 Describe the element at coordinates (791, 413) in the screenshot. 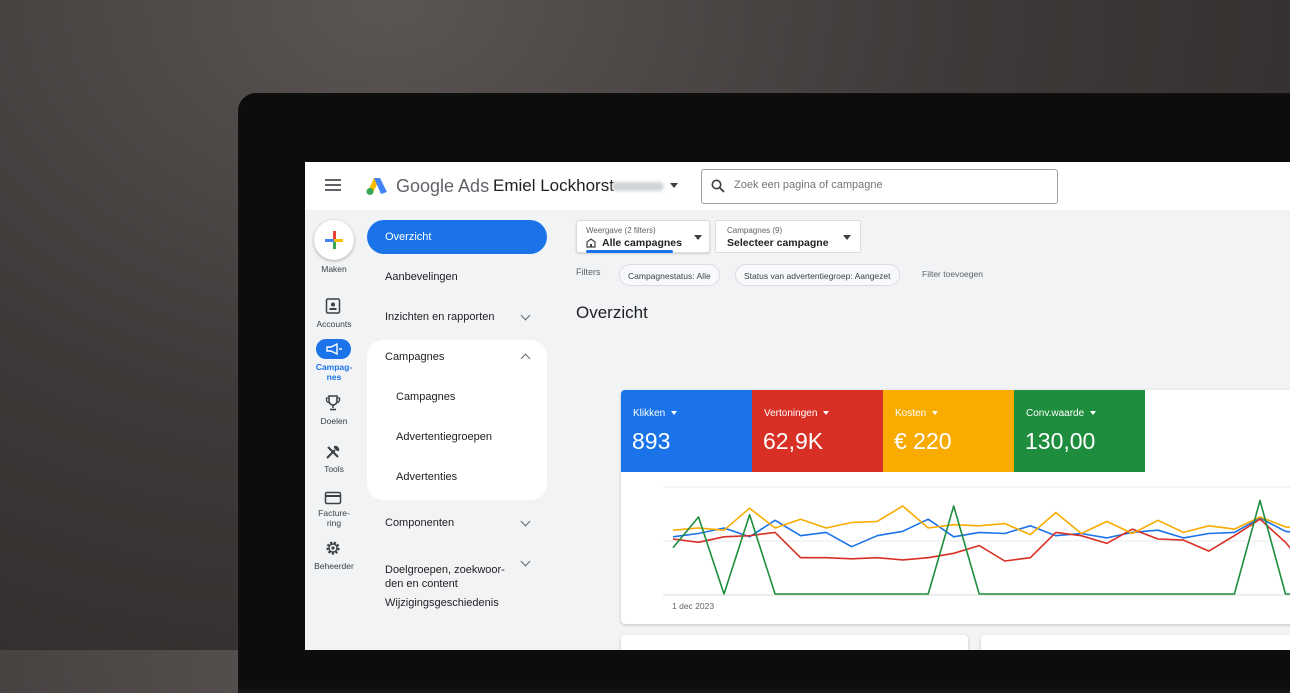

I see `metric-label: Vertoningen` at that location.